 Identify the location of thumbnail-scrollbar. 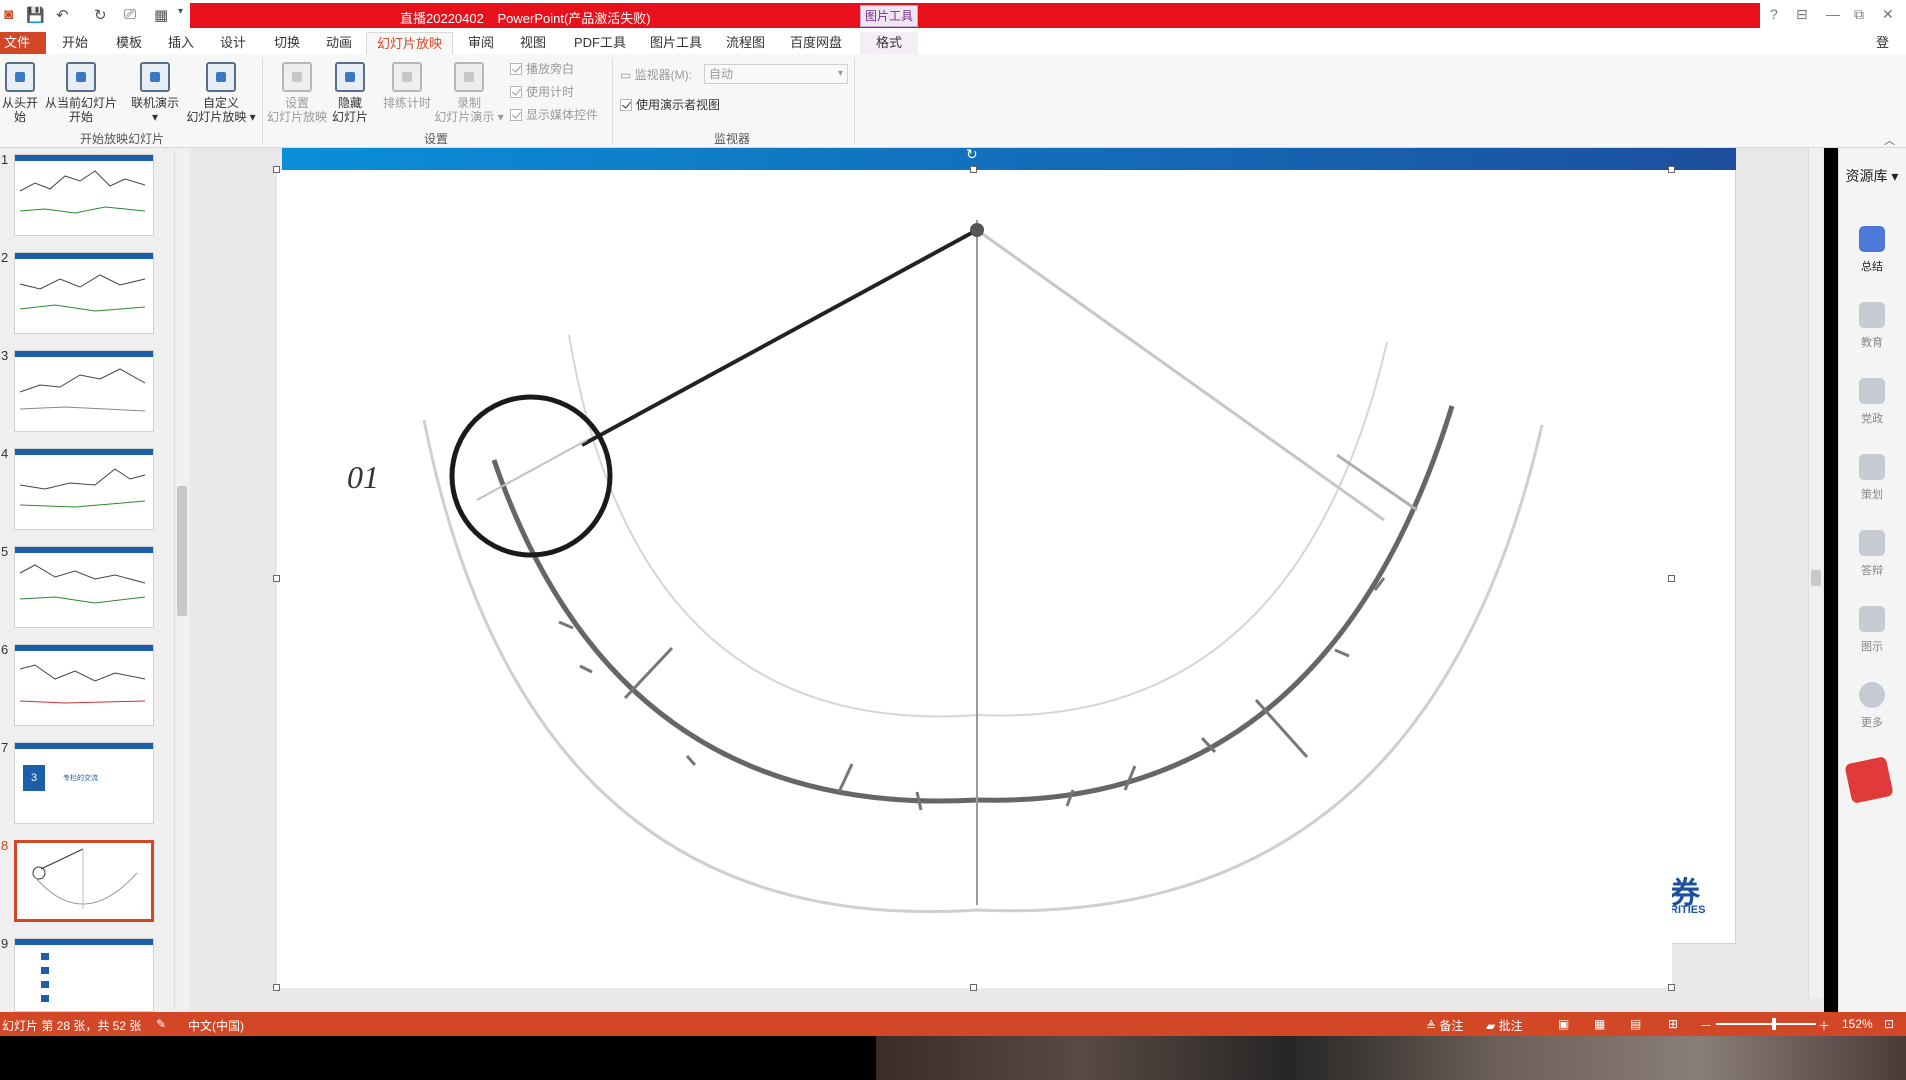
(181, 580).